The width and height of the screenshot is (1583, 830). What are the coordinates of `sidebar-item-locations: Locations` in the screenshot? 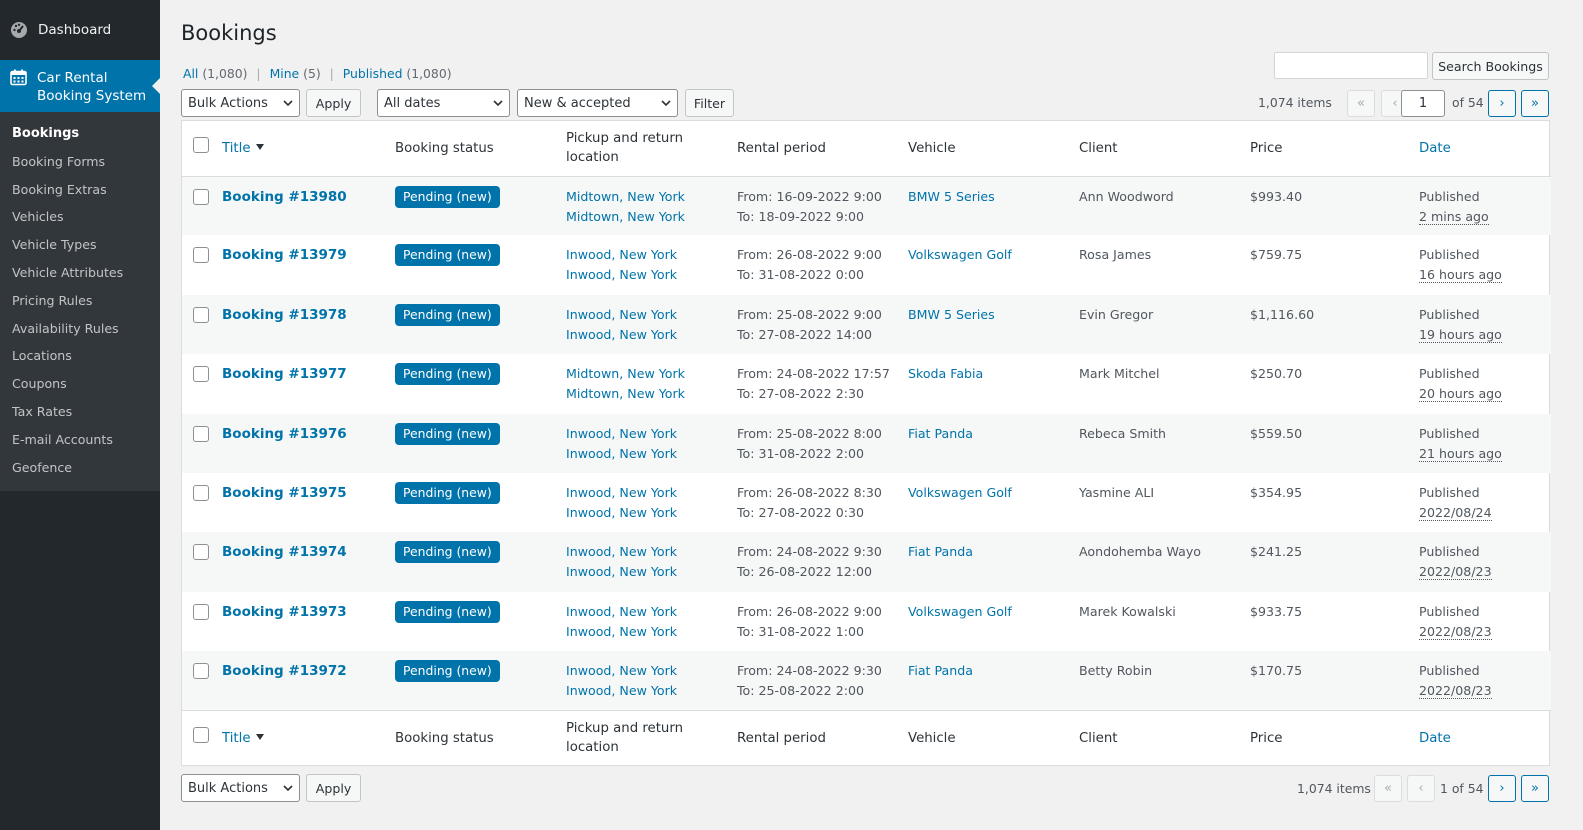 It's located at (80, 356).